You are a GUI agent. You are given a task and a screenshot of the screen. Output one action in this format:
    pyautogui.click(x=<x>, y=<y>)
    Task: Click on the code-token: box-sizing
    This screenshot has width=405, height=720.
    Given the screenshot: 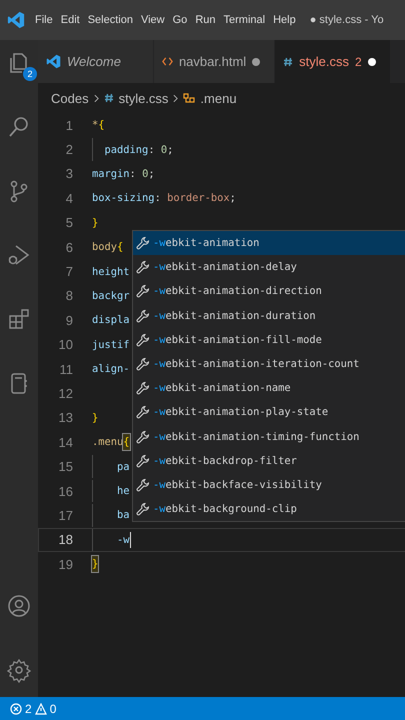 What is the action you would take?
    pyautogui.click(x=123, y=198)
    